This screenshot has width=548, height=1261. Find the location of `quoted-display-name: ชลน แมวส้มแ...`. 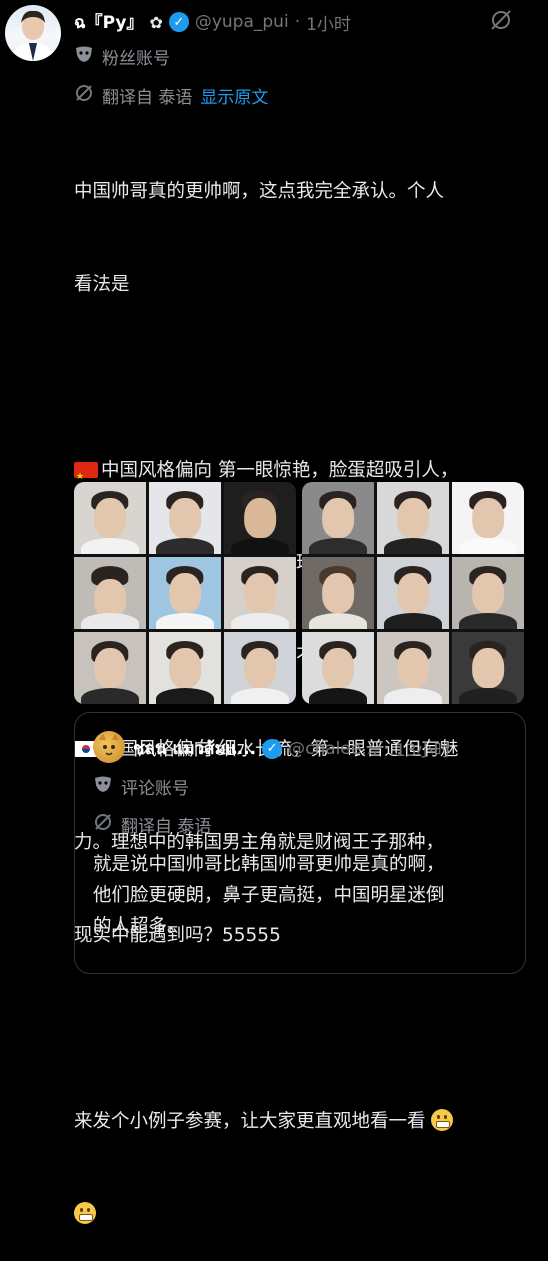

quoted-display-name: ชลน แมวส้มแ... is located at coordinates (194, 748).